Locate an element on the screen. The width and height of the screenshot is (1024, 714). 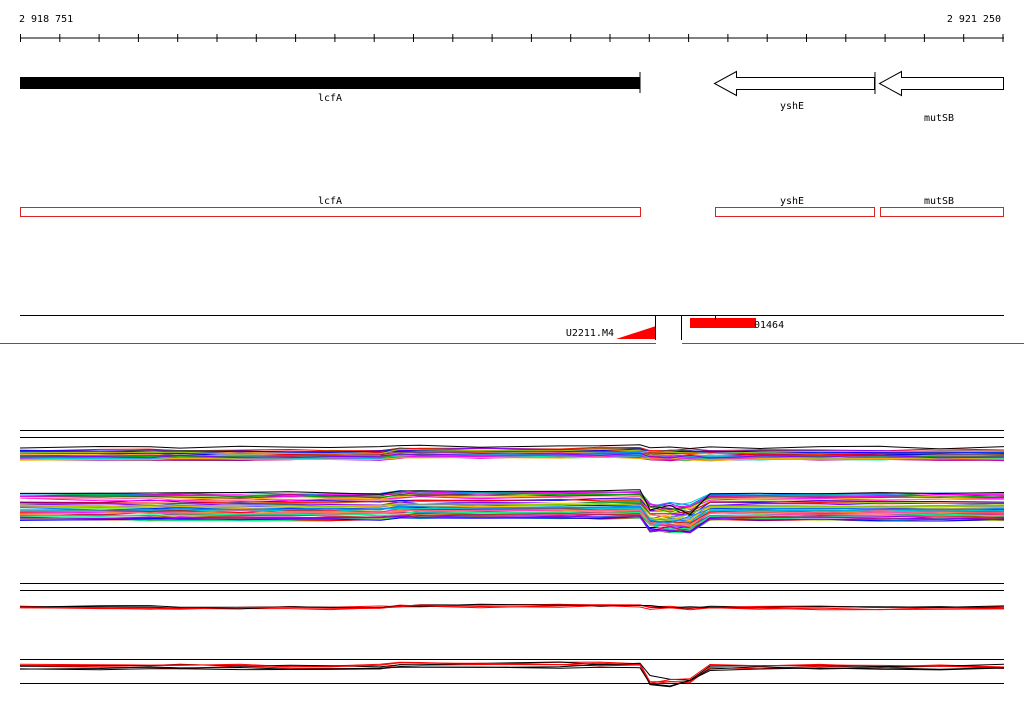
annotation-lcfA-label: lcfA is located at coordinates (330, 201).